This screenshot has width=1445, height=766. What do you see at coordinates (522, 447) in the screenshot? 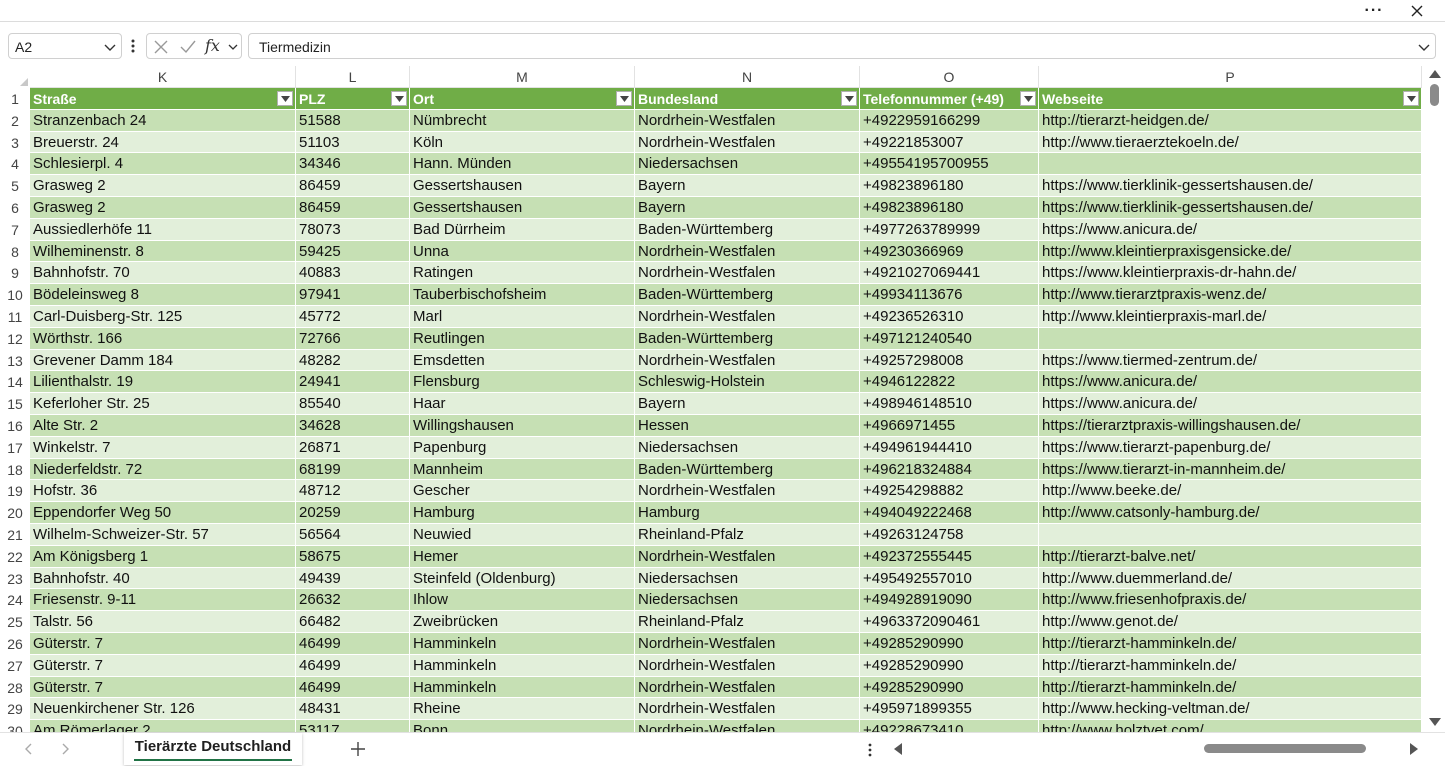
I see `table-cell: Papenburg` at bounding box center [522, 447].